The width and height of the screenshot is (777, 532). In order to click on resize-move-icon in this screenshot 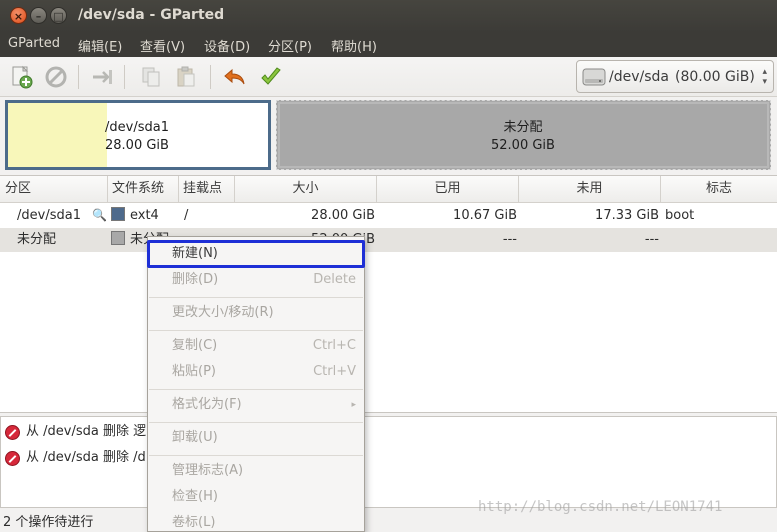, I will do `click(102, 77)`.